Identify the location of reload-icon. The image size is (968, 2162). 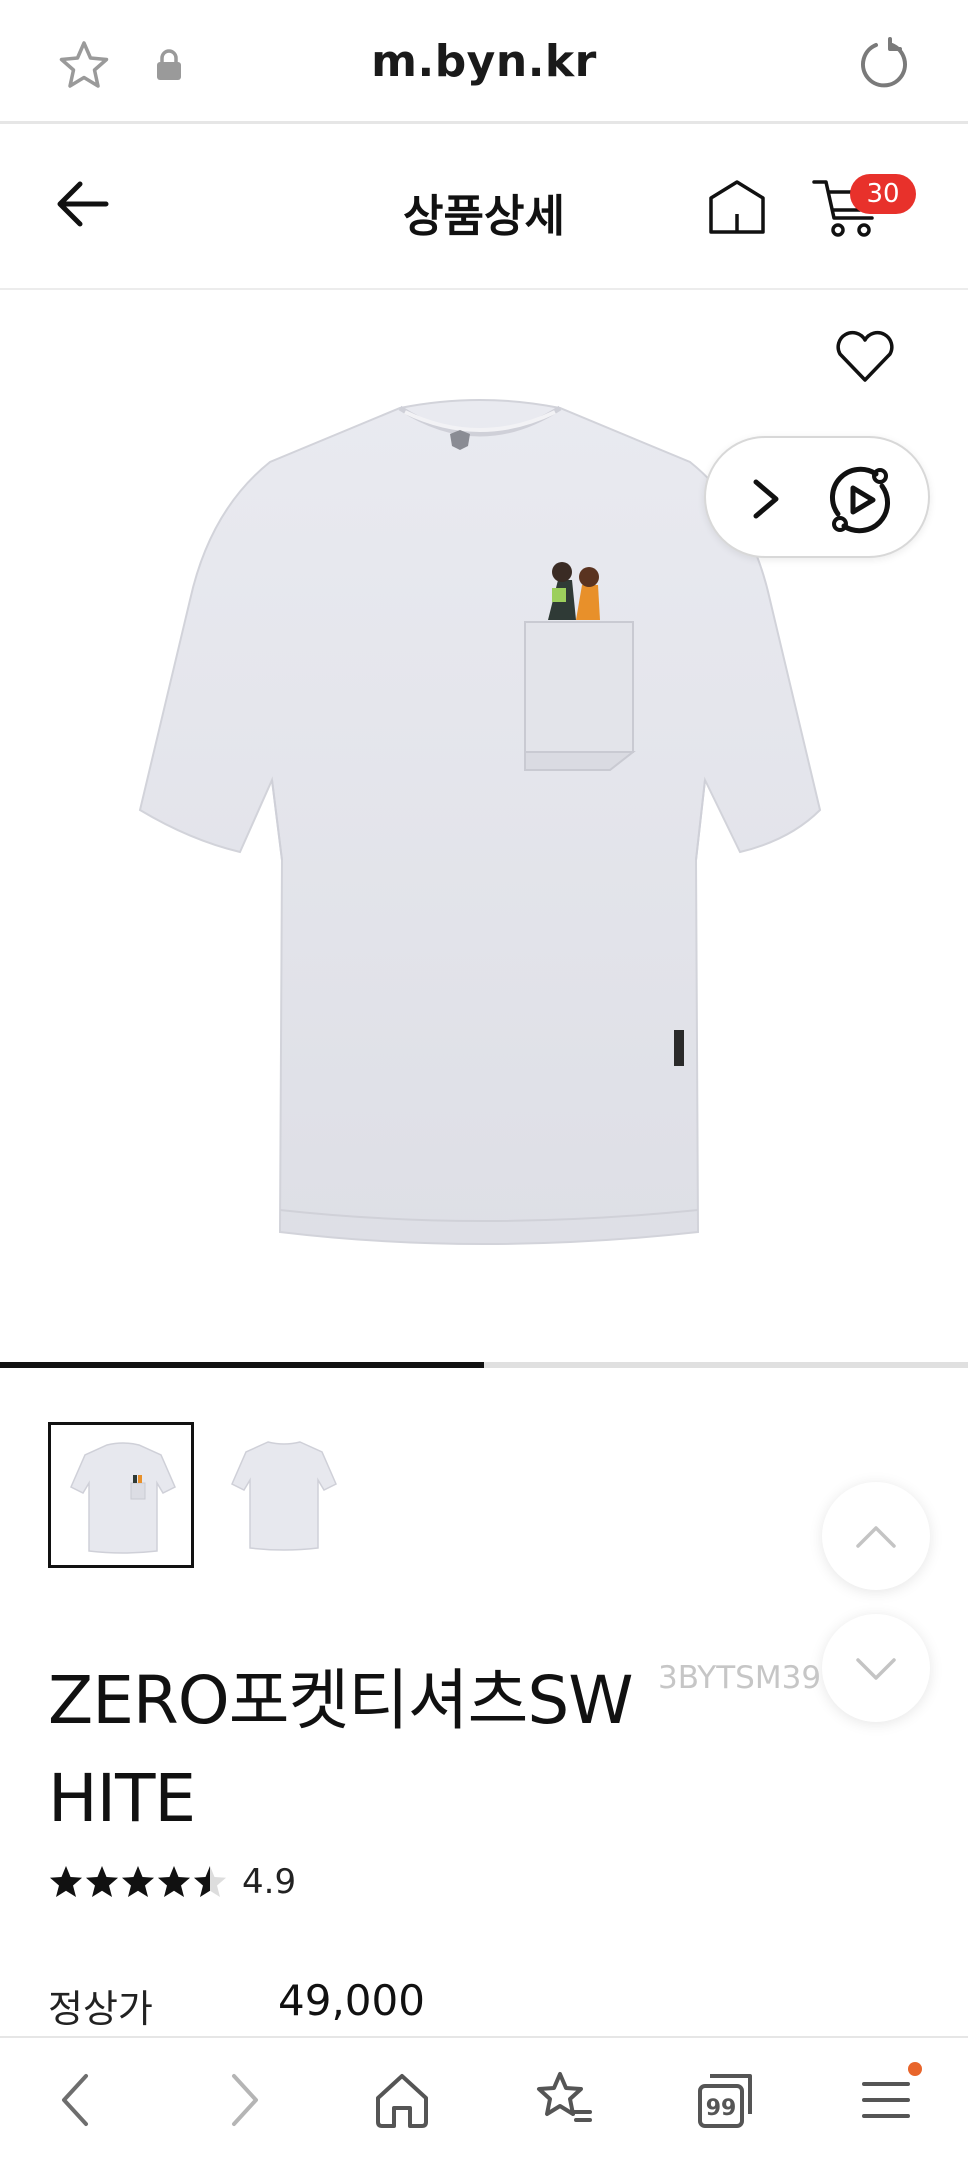
(884, 64).